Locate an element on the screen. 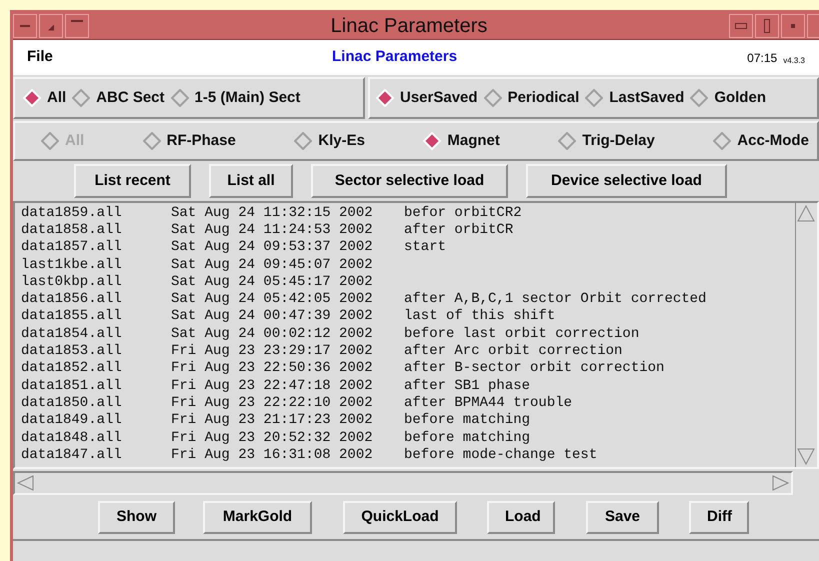 The width and height of the screenshot is (819, 561). file-menu: File is located at coordinates (152, 57).